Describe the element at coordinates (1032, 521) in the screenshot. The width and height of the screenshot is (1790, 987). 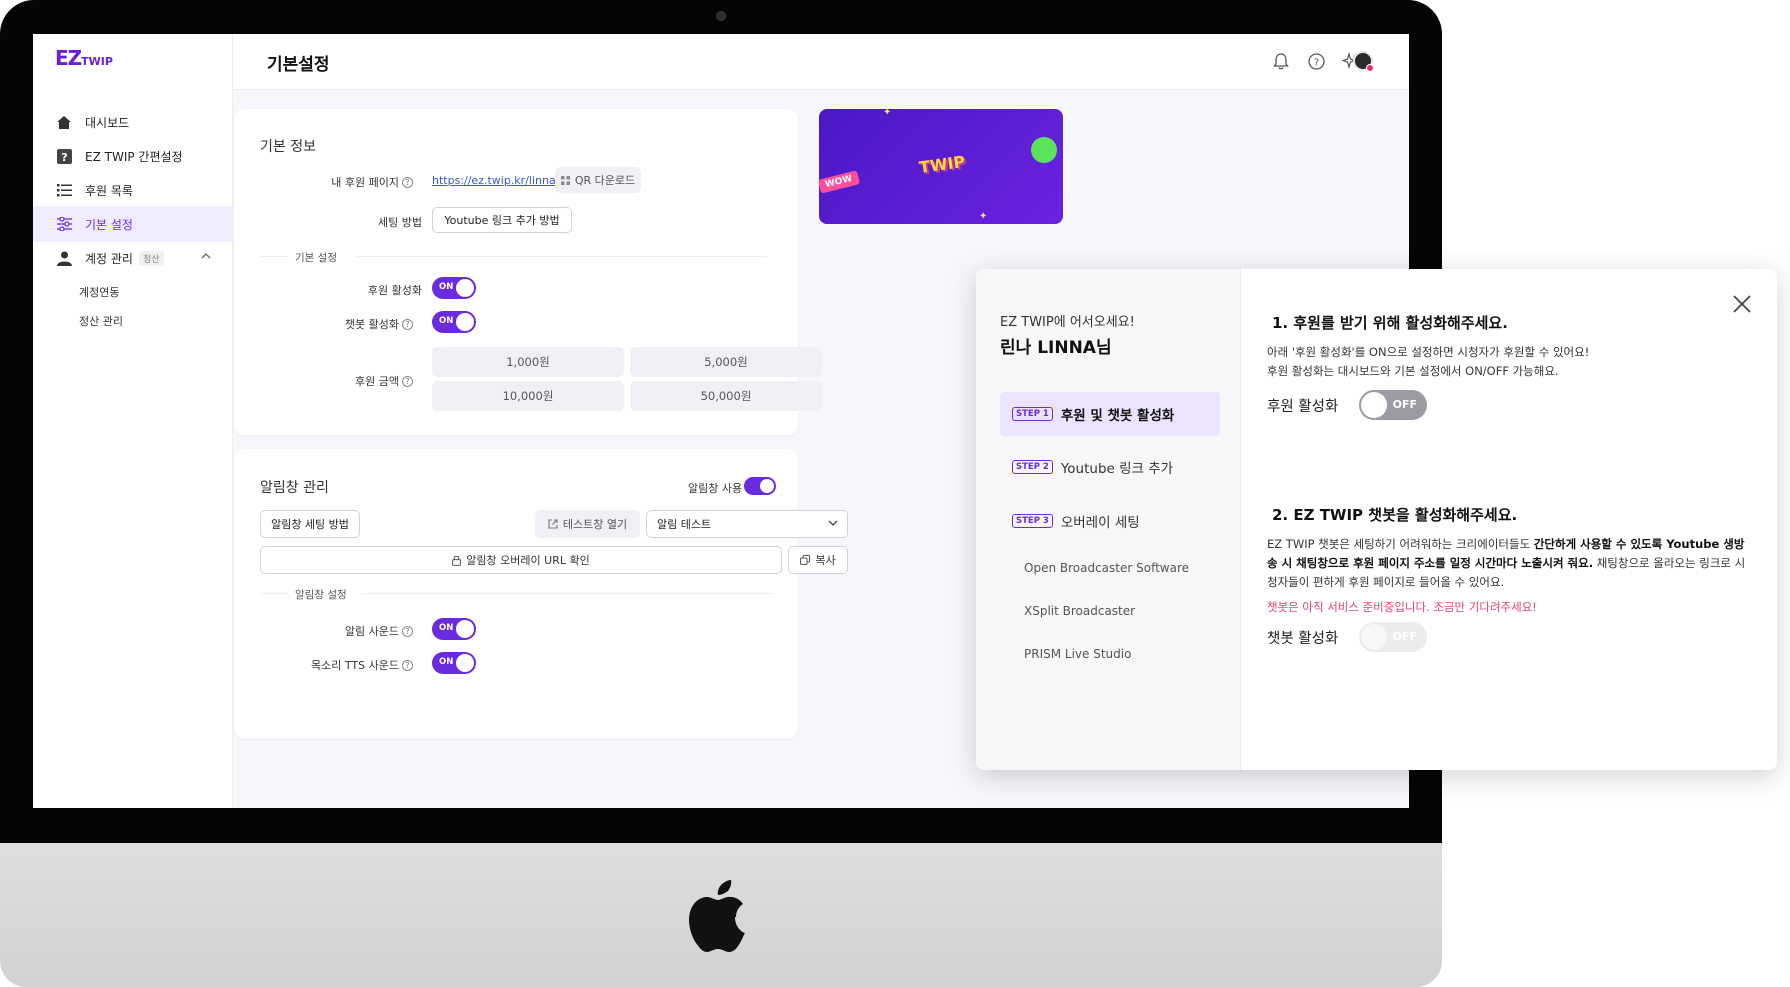
I see `step-tag: STEP 3` at that location.